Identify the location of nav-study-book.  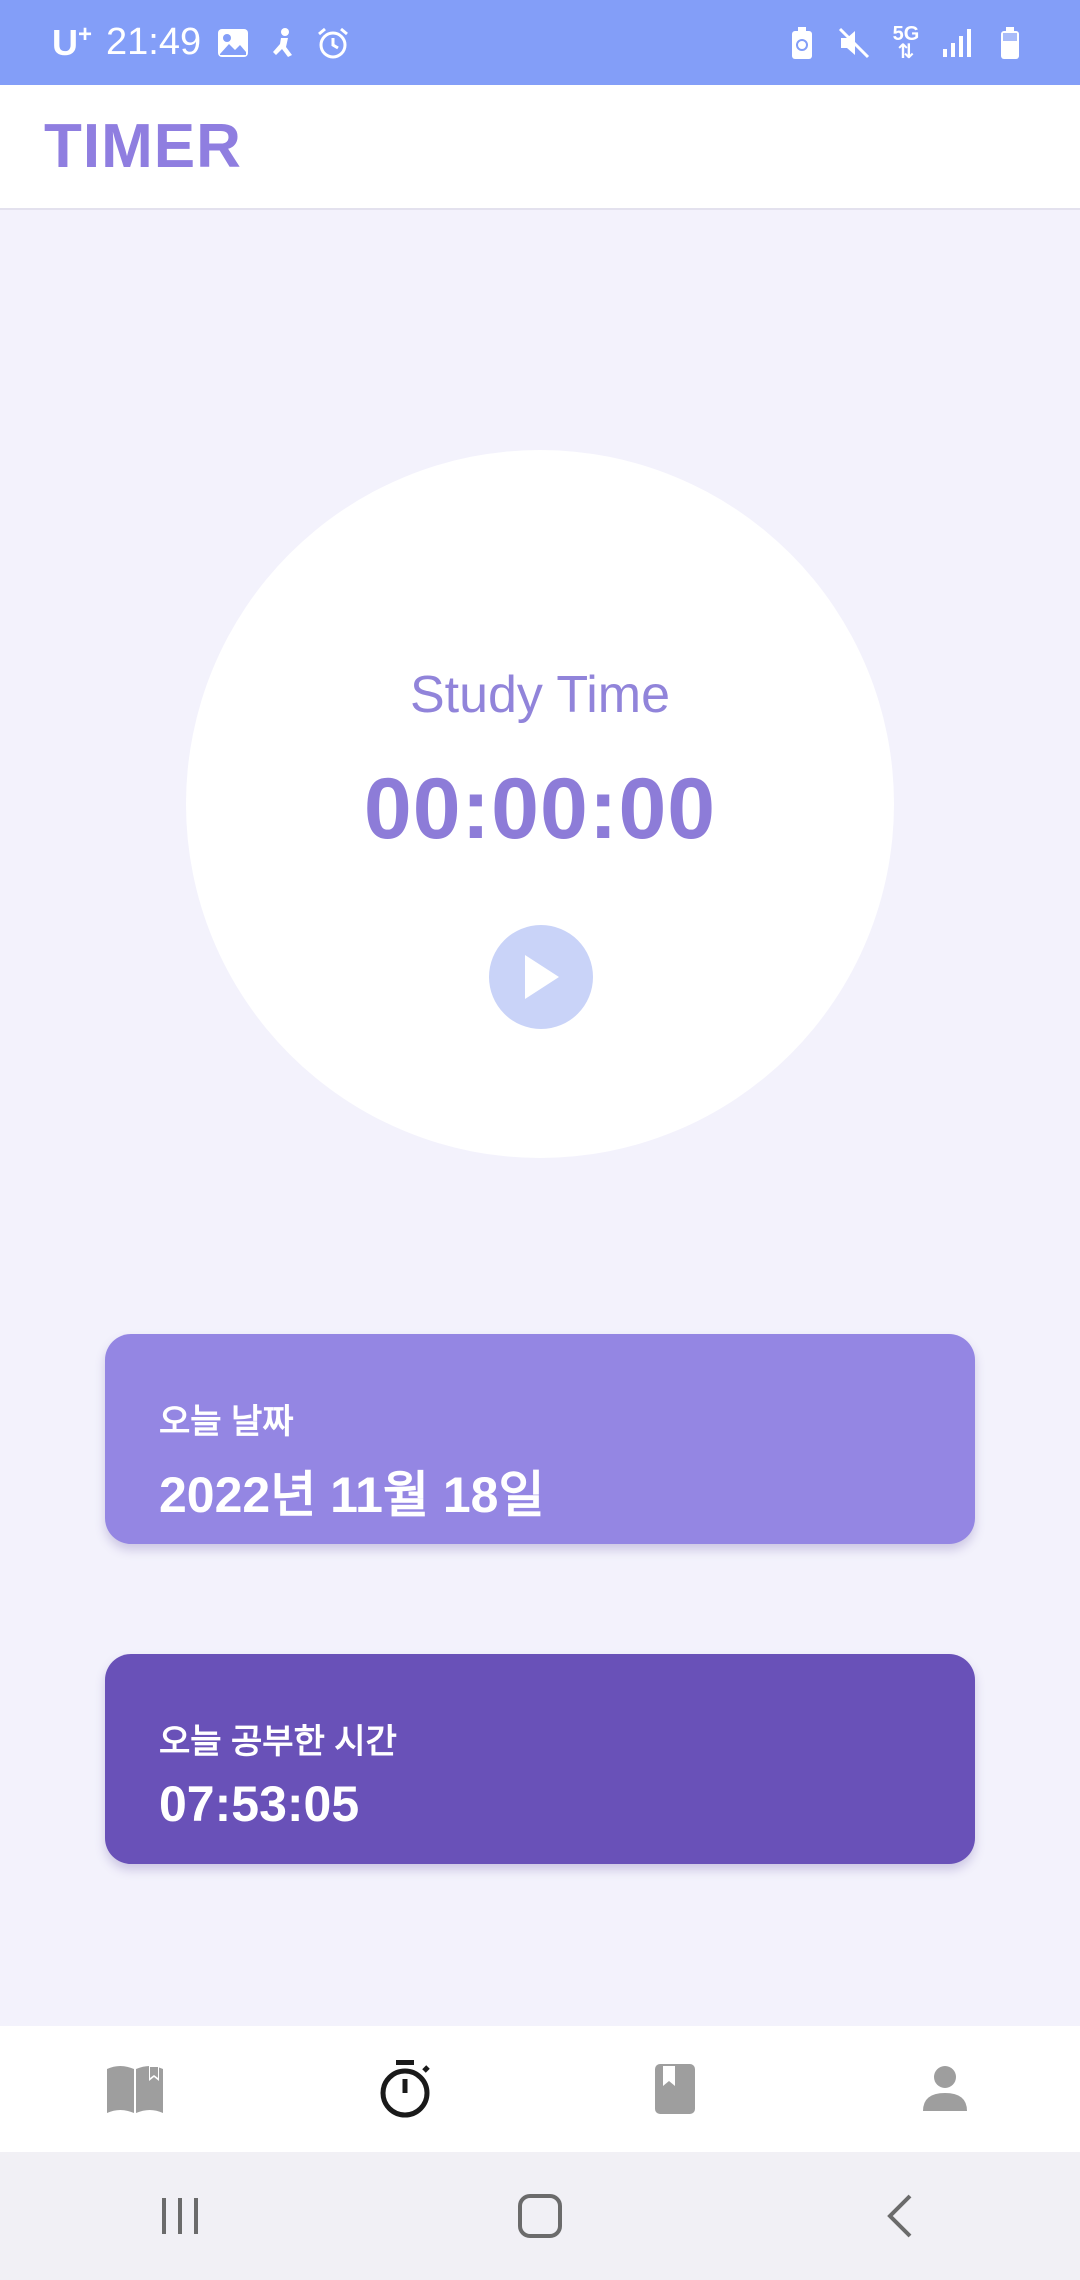
(135, 2089).